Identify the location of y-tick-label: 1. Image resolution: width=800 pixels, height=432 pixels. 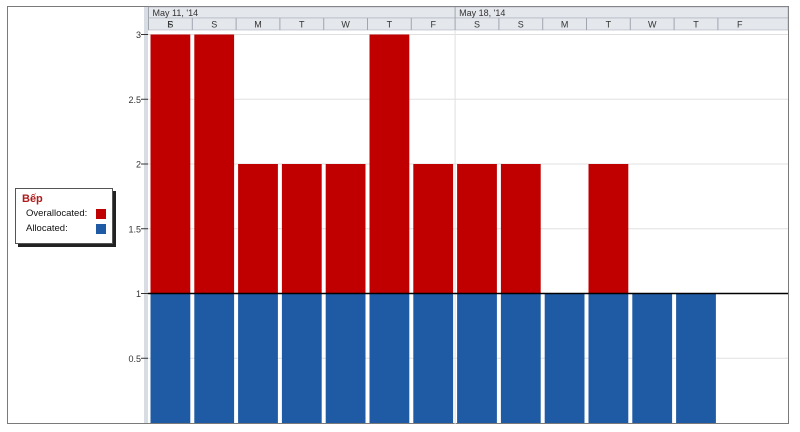
(138, 294).